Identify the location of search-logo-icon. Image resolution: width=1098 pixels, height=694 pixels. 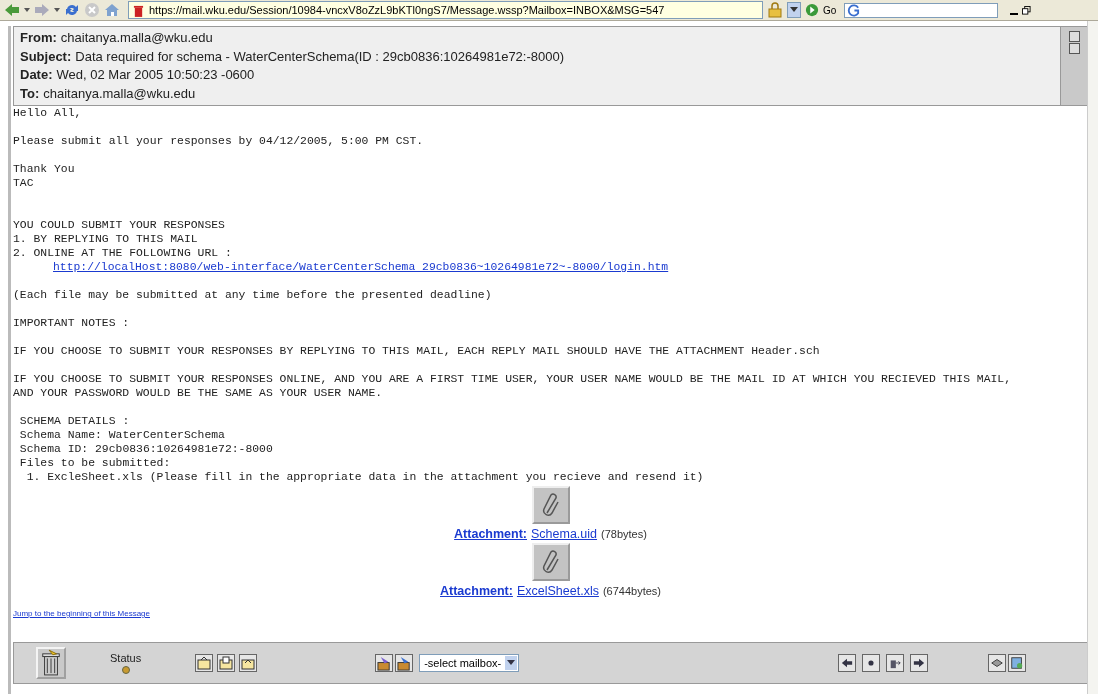
(854, 10).